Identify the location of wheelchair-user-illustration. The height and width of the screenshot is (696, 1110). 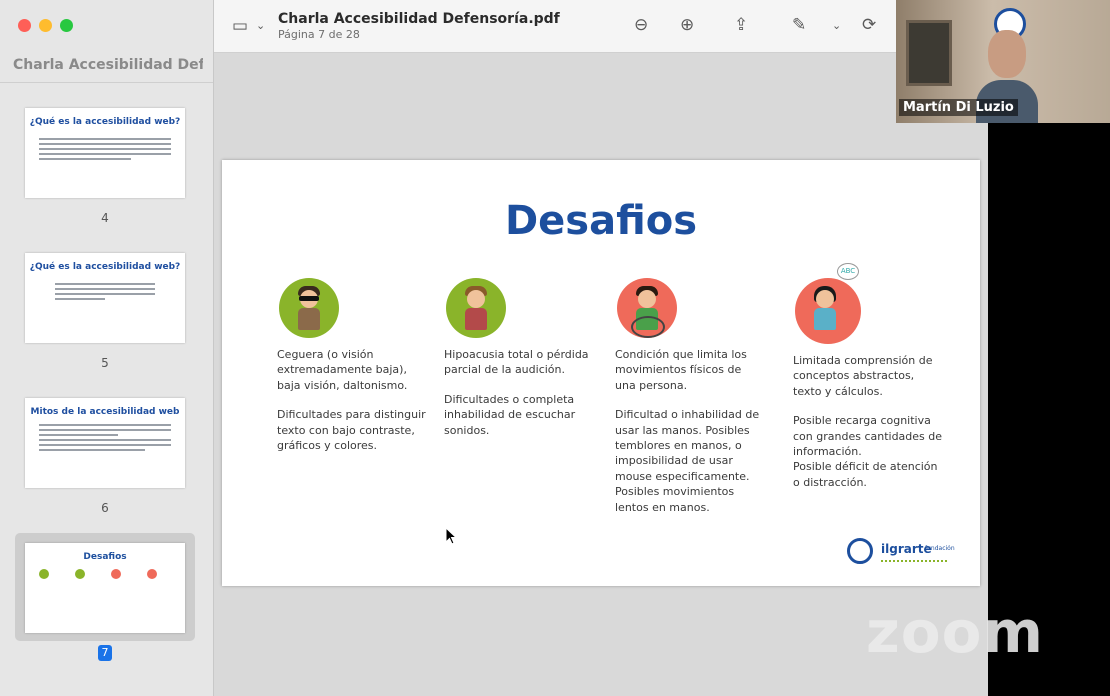
(647, 308).